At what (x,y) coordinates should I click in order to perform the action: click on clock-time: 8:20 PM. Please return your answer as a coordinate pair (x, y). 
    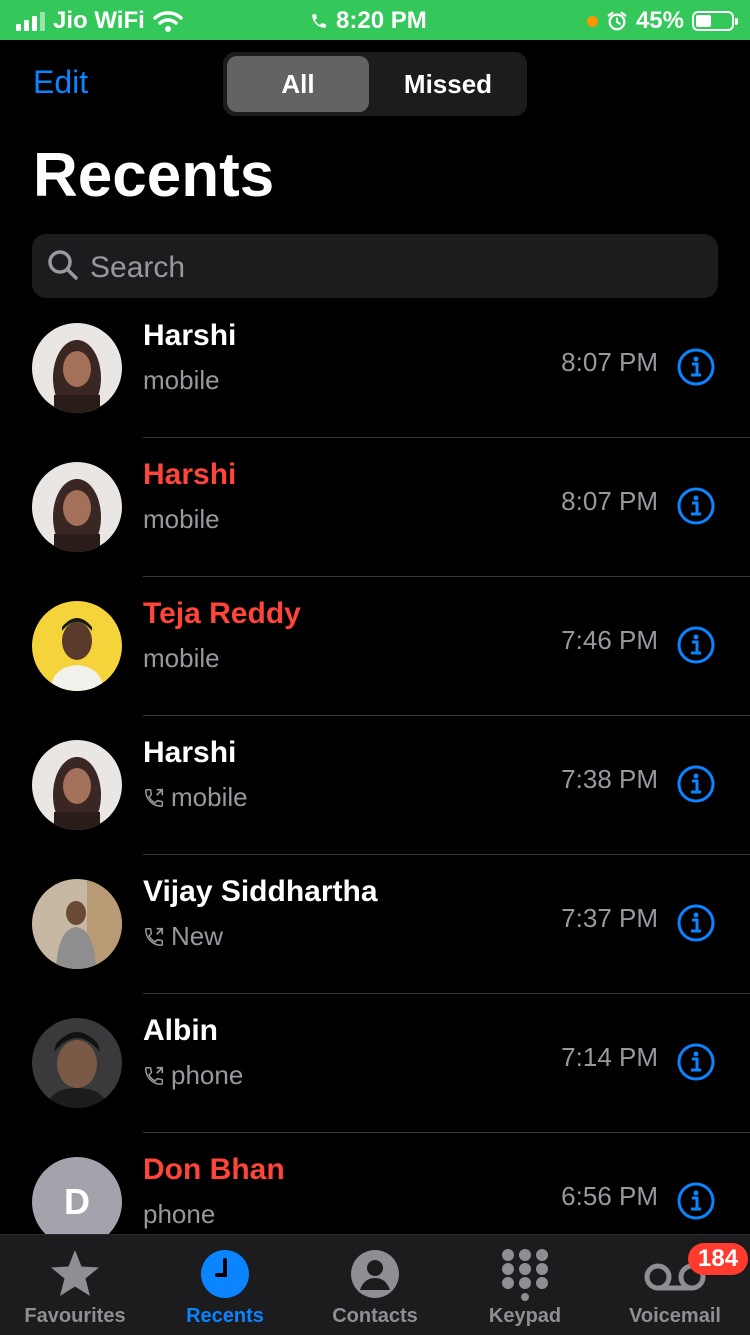
    Looking at the image, I should click on (381, 20).